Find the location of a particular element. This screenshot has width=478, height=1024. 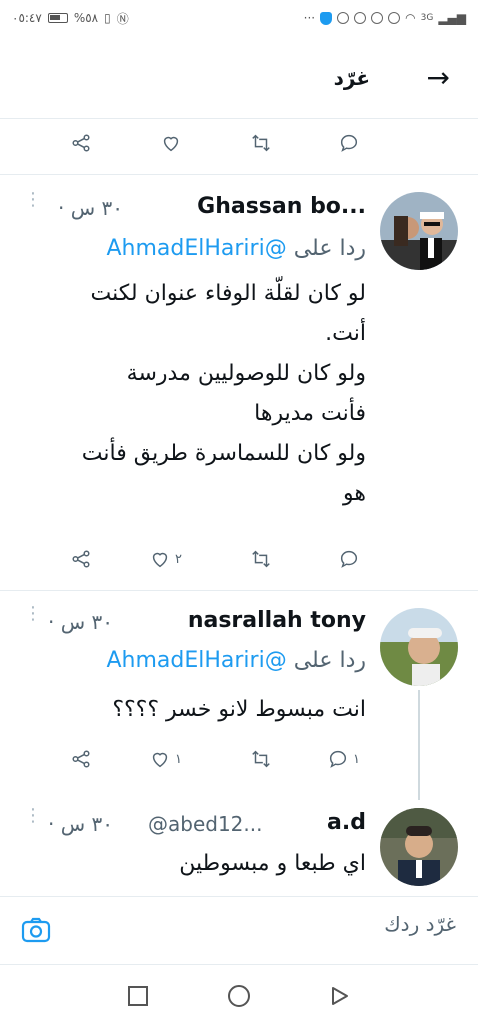

status-left: ٠٥:٤٧ %٥٨ ▯ Ⓝ is located at coordinates (70, 18).